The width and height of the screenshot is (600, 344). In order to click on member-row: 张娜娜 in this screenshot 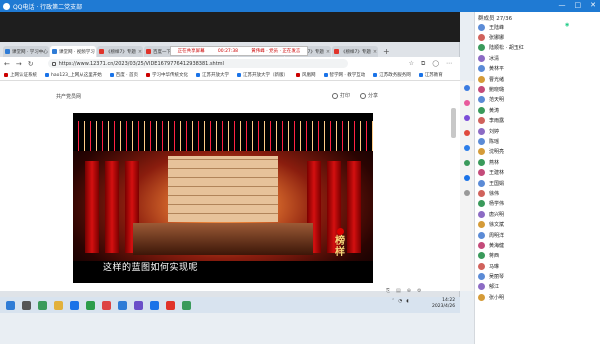, I will do `click(538, 37)`.